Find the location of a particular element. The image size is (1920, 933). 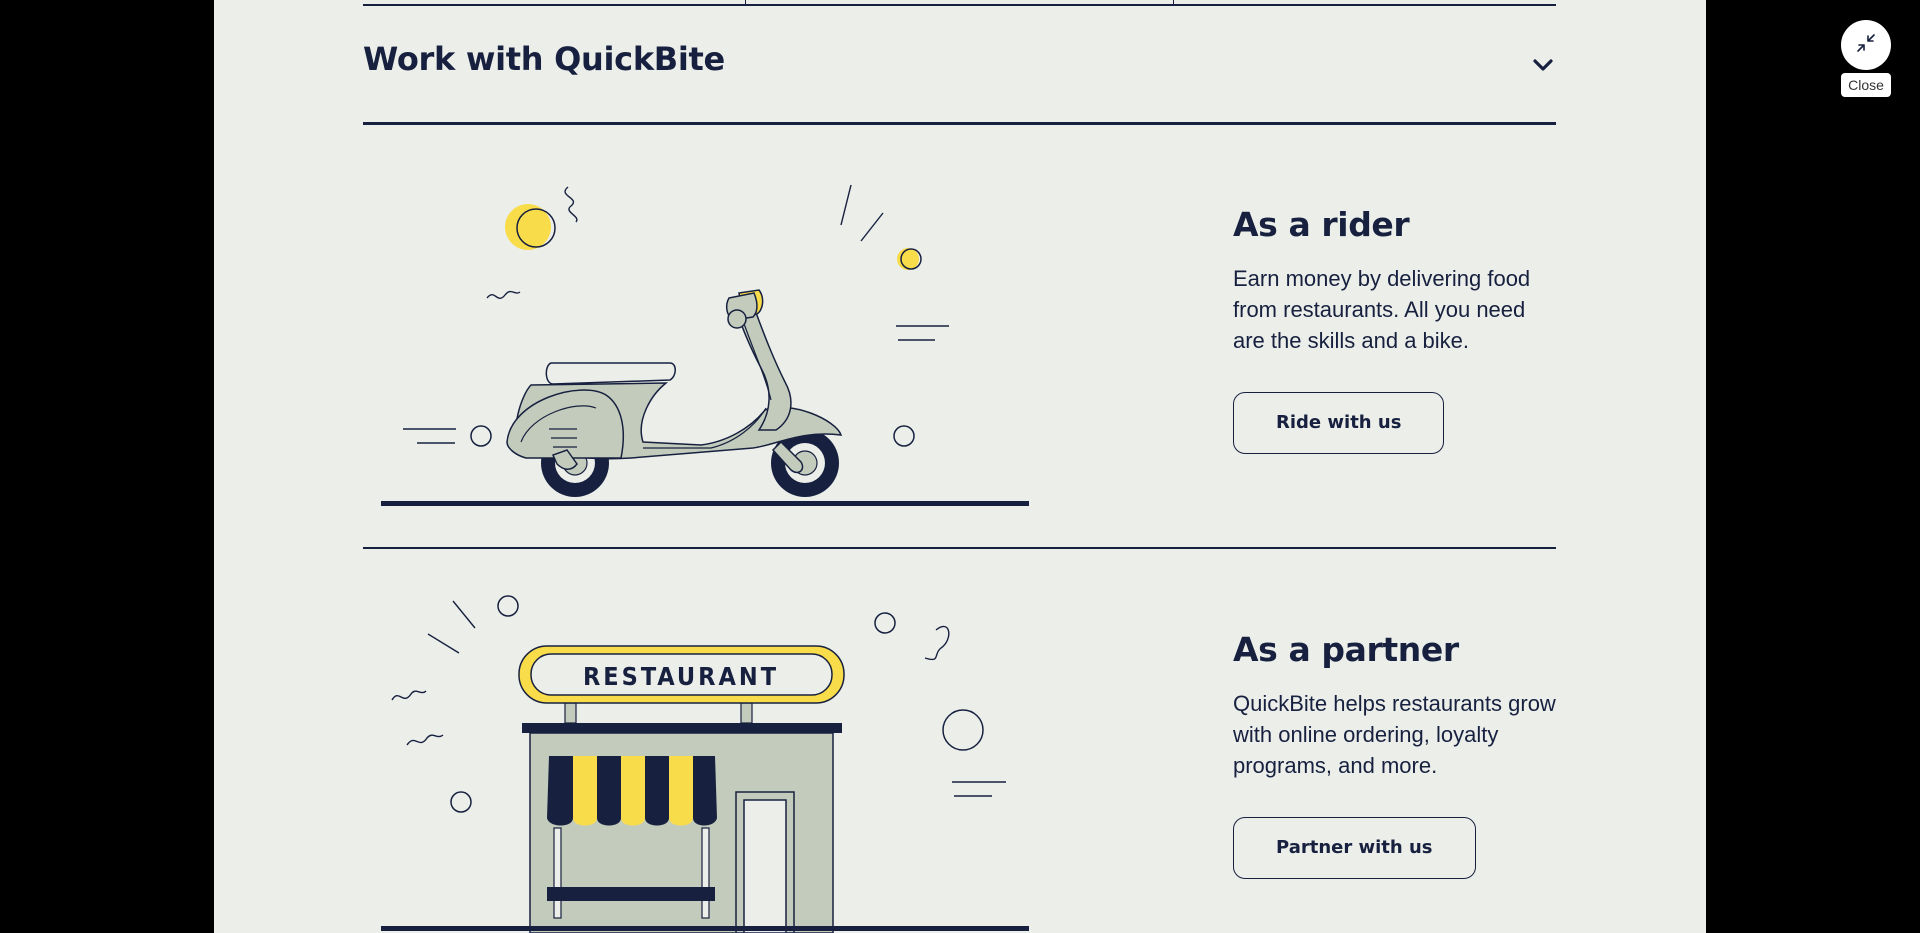

close-tooltip: Close is located at coordinates (1866, 85).